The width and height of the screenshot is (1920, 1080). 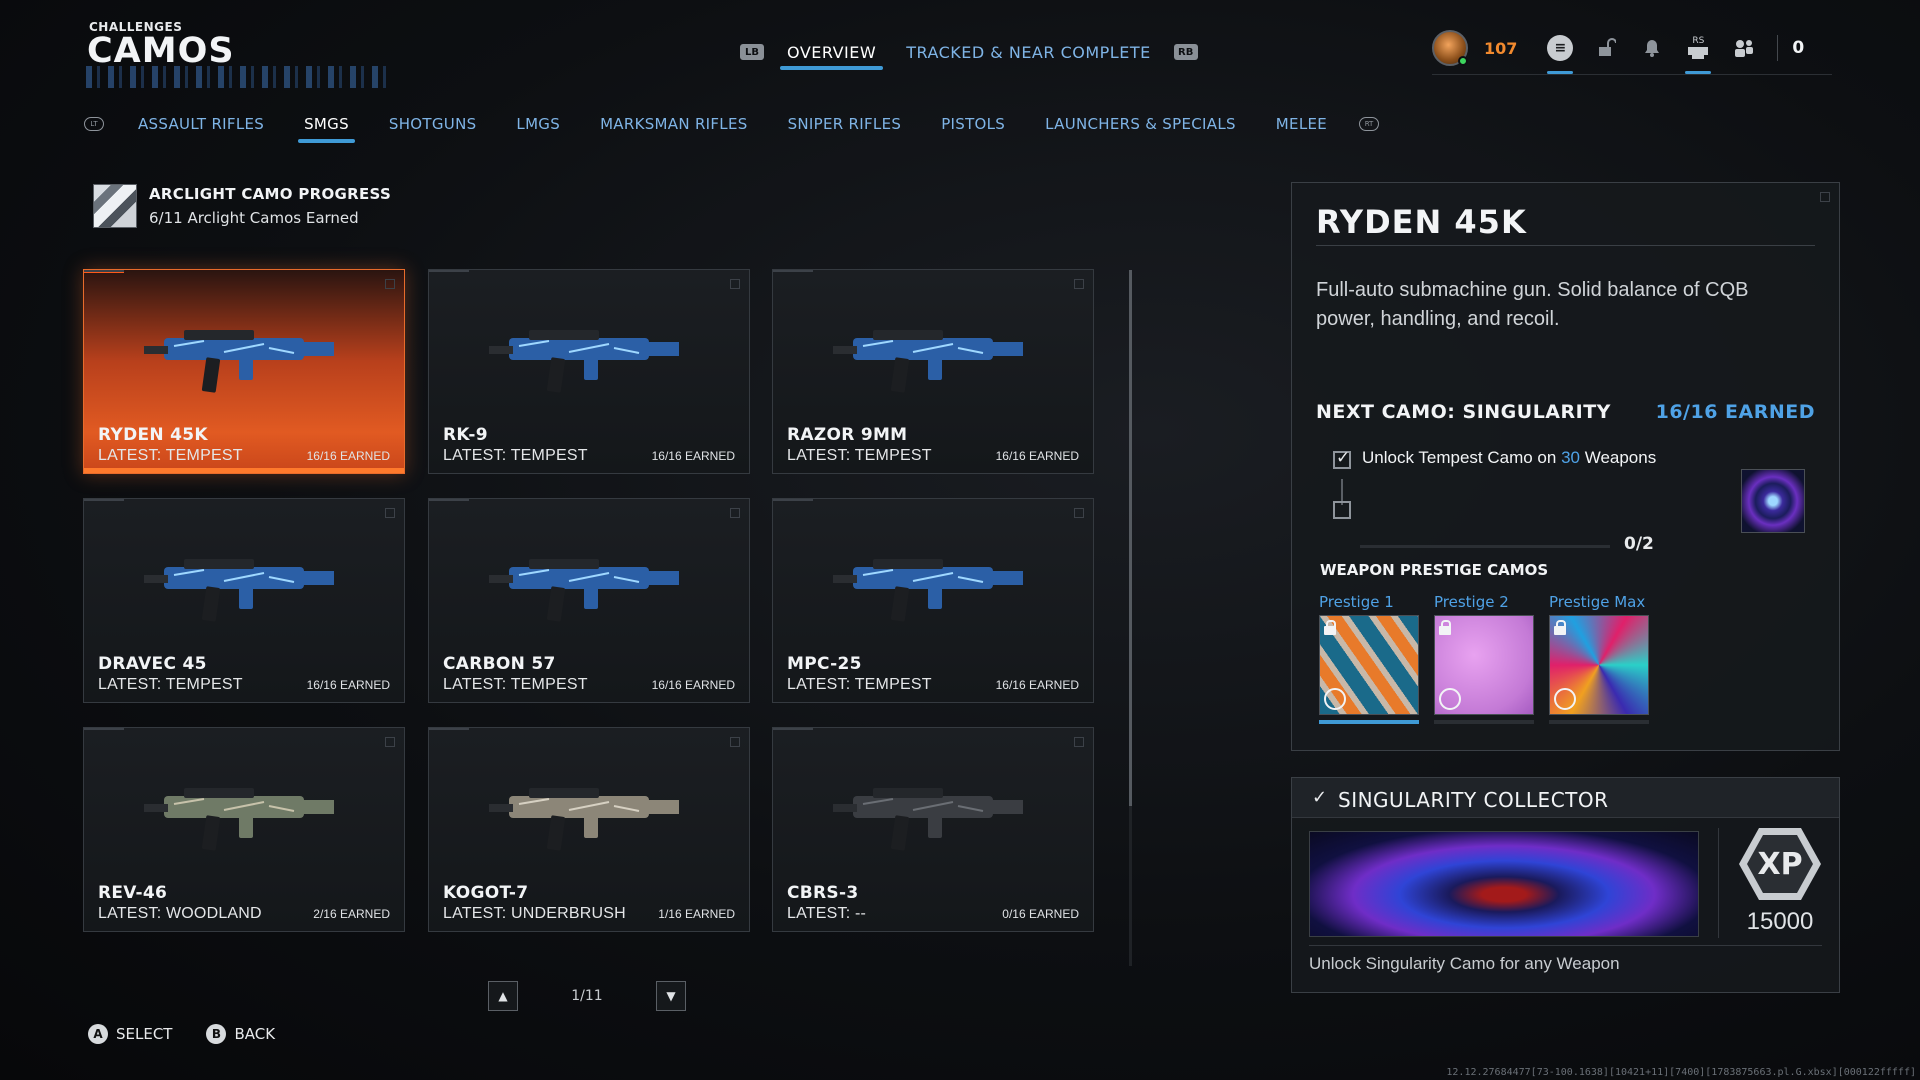 I want to click on prestige-max-camo: Prestige Max, so click(x=1599, y=658).